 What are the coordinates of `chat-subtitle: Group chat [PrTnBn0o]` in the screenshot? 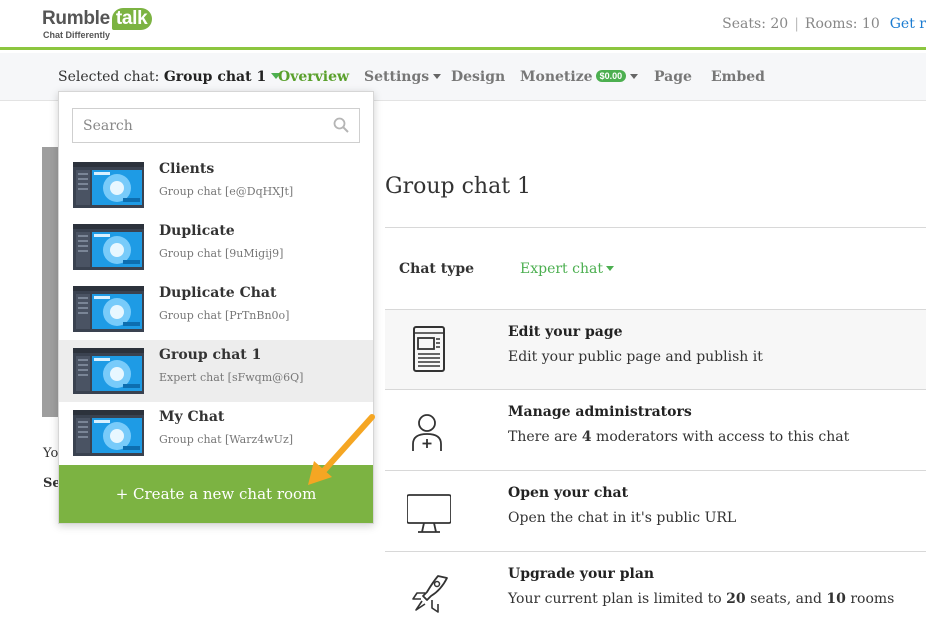 It's located at (224, 315).